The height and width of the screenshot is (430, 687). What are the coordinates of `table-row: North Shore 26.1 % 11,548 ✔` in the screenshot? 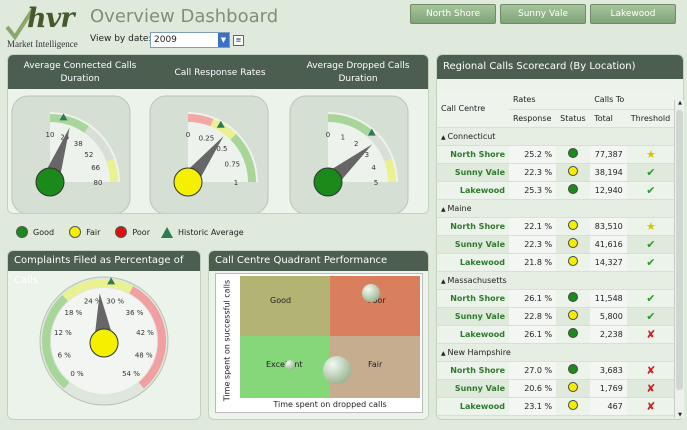 It's located at (556, 298).